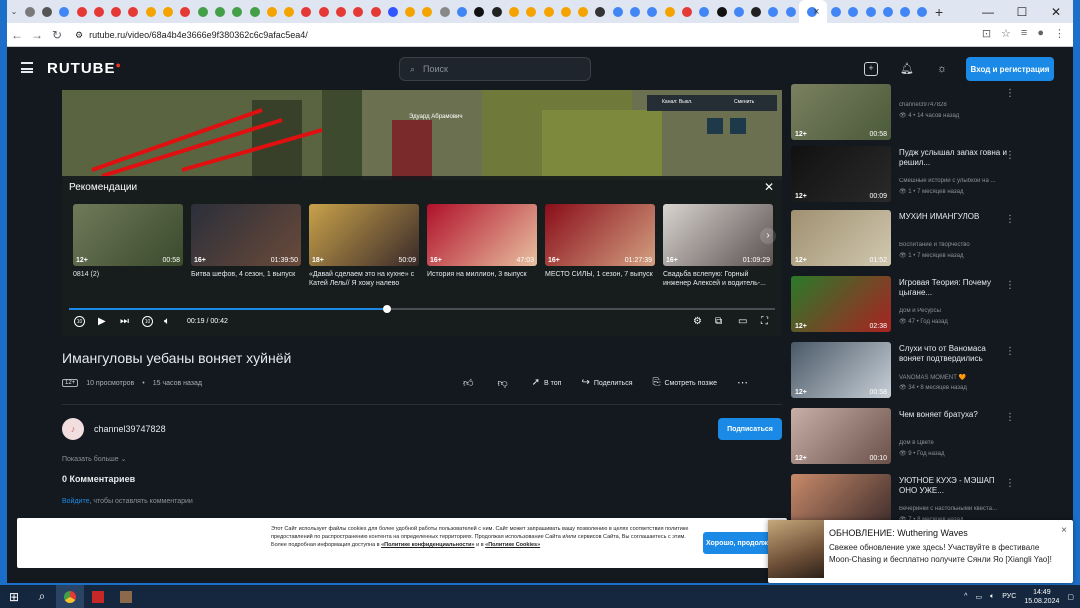  I want to click on more-options-icon: ⋯, so click(742, 382).